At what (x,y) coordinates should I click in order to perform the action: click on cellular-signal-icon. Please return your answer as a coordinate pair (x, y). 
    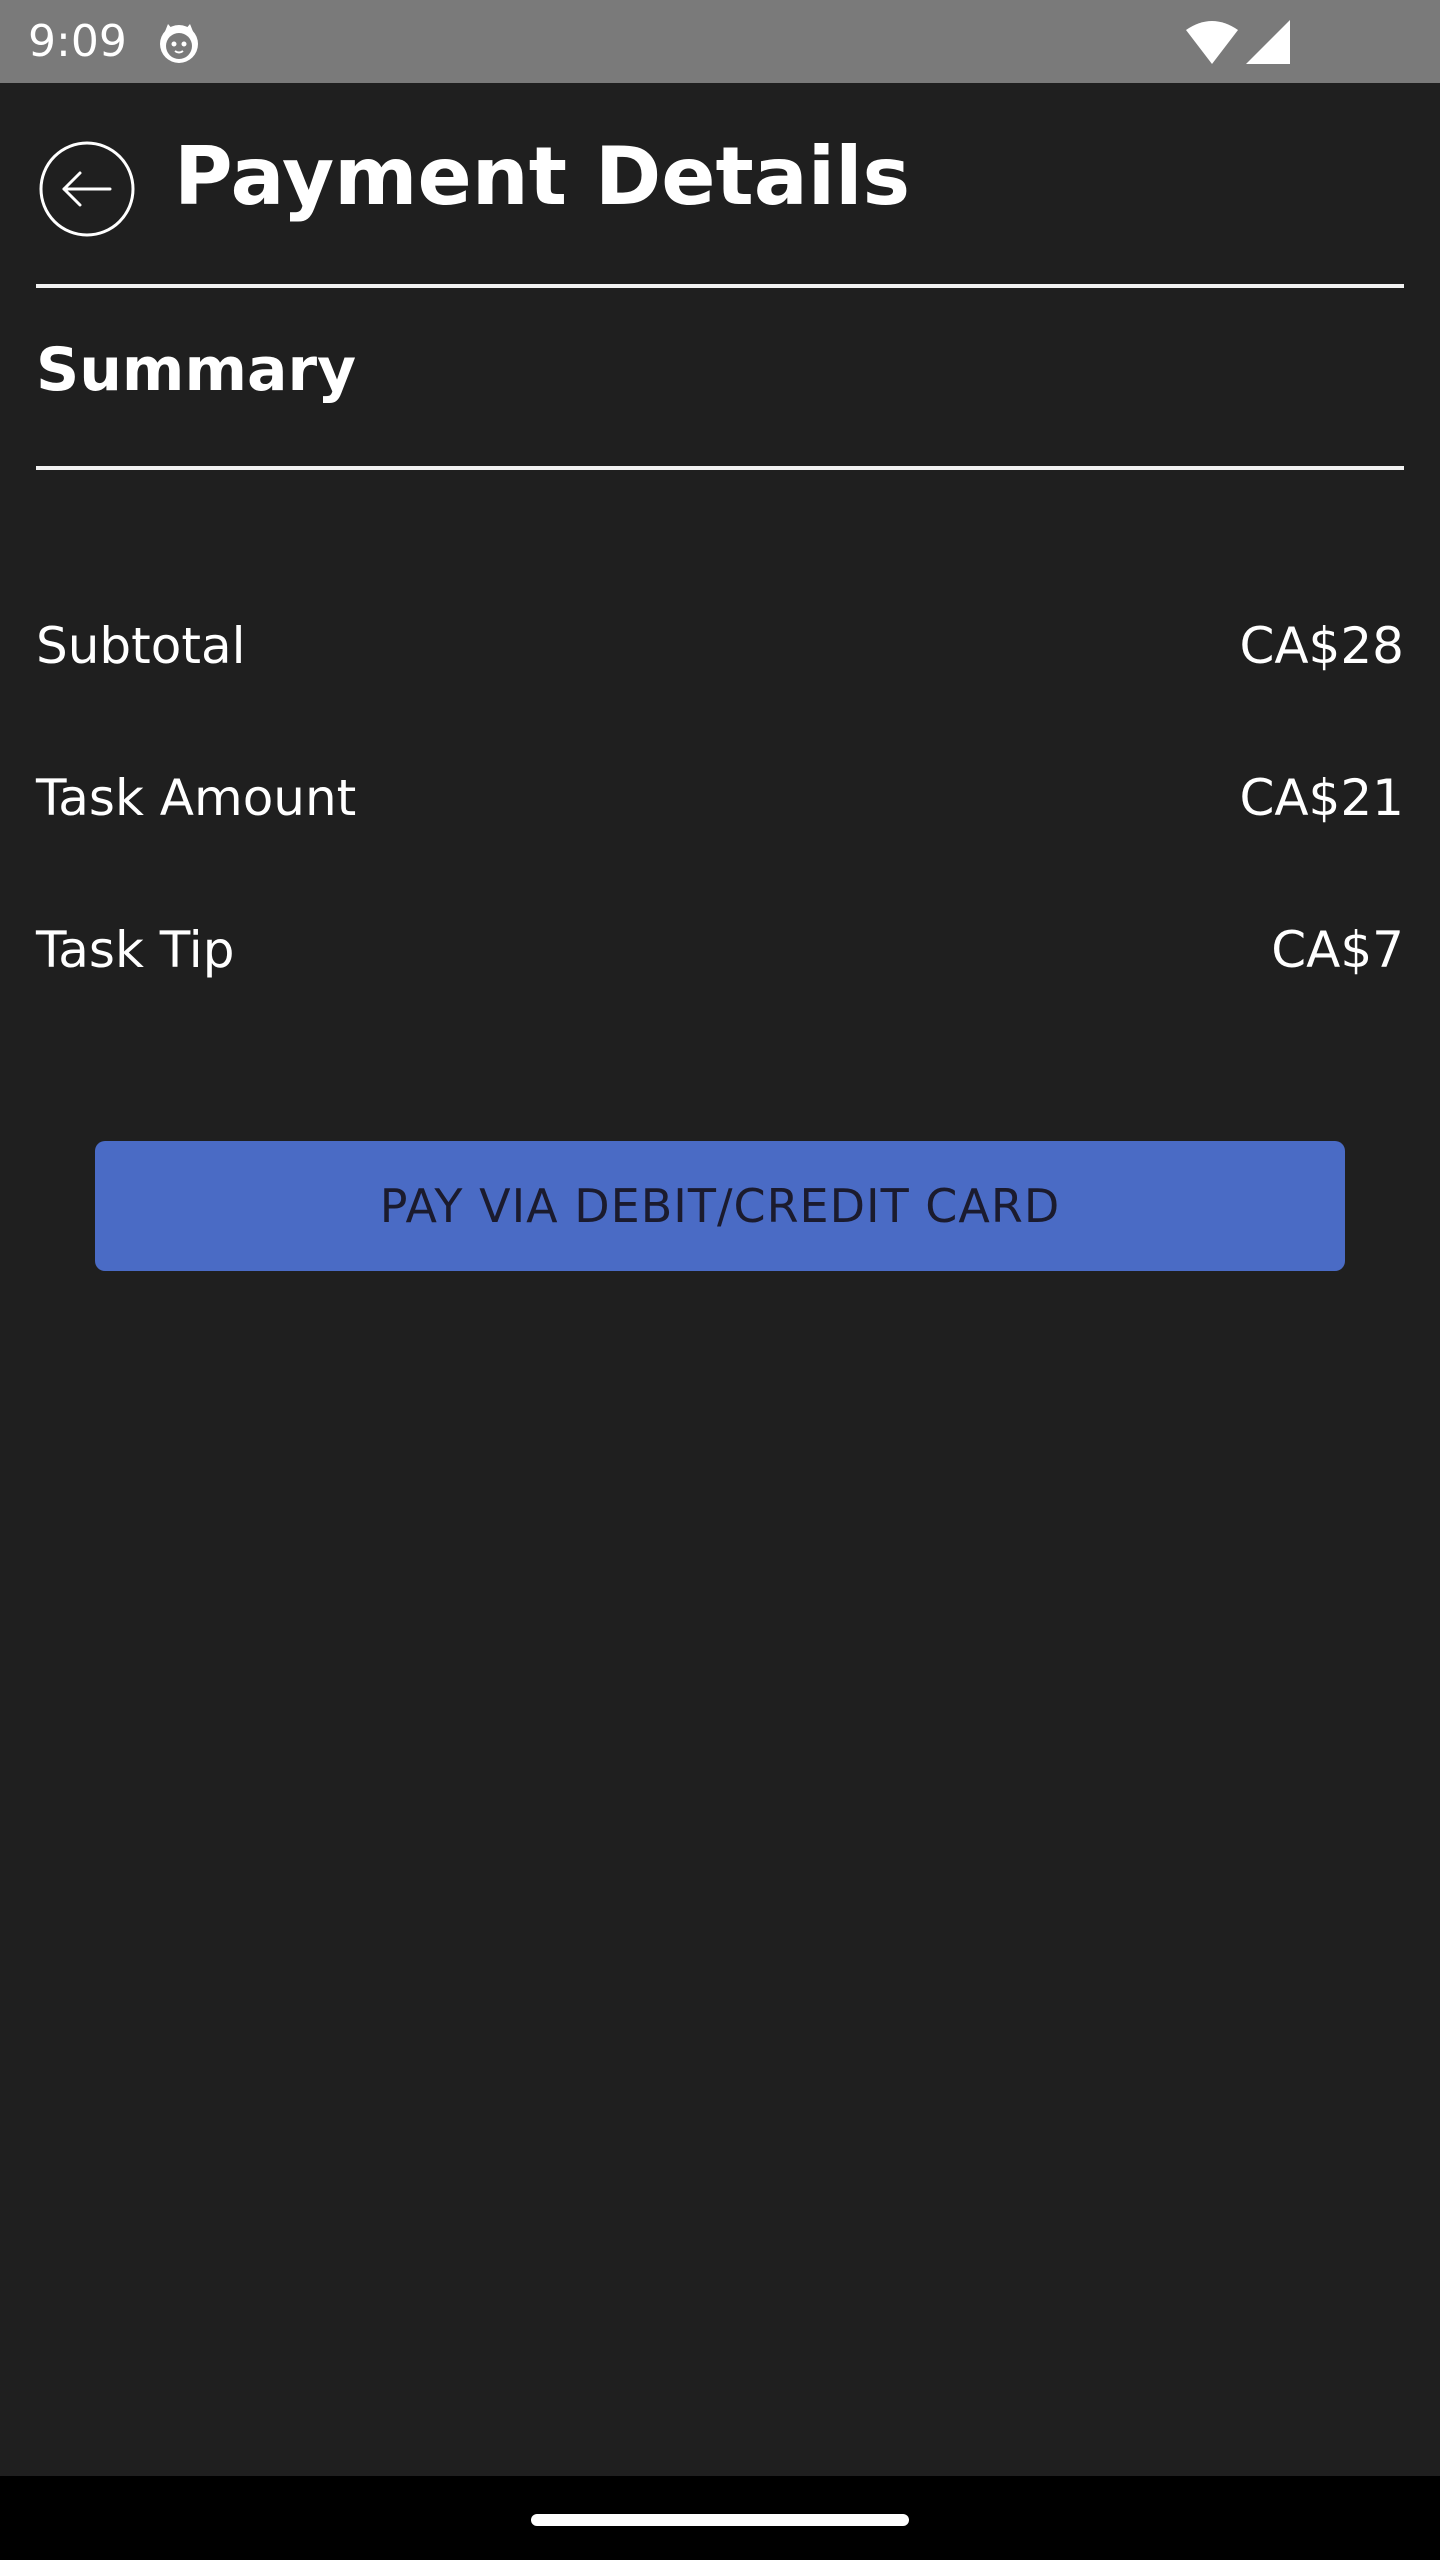
    Looking at the image, I should click on (1268, 42).